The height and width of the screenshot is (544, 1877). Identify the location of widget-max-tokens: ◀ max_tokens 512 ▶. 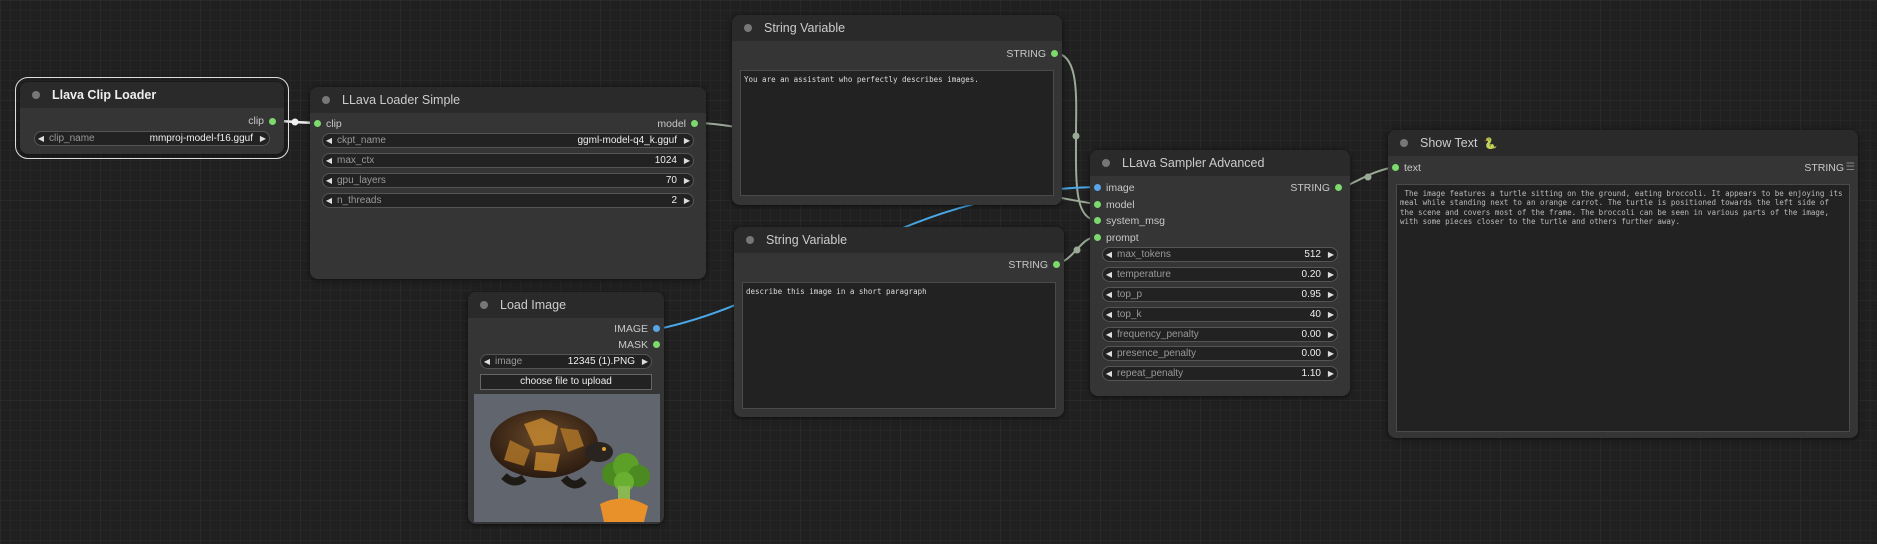
(1220, 254).